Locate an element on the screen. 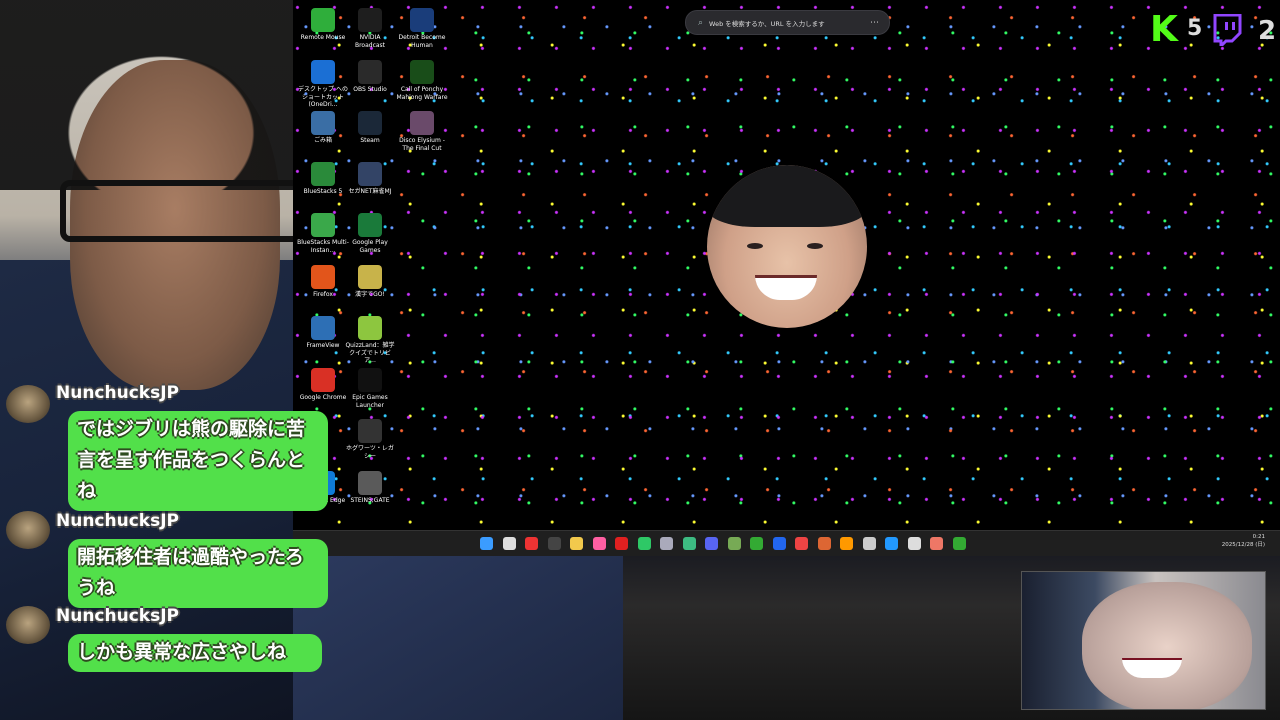 The width and height of the screenshot is (1280, 720). desktop-icon-label: Disco Elysium - The Final Cut is located at coordinates (422, 144).